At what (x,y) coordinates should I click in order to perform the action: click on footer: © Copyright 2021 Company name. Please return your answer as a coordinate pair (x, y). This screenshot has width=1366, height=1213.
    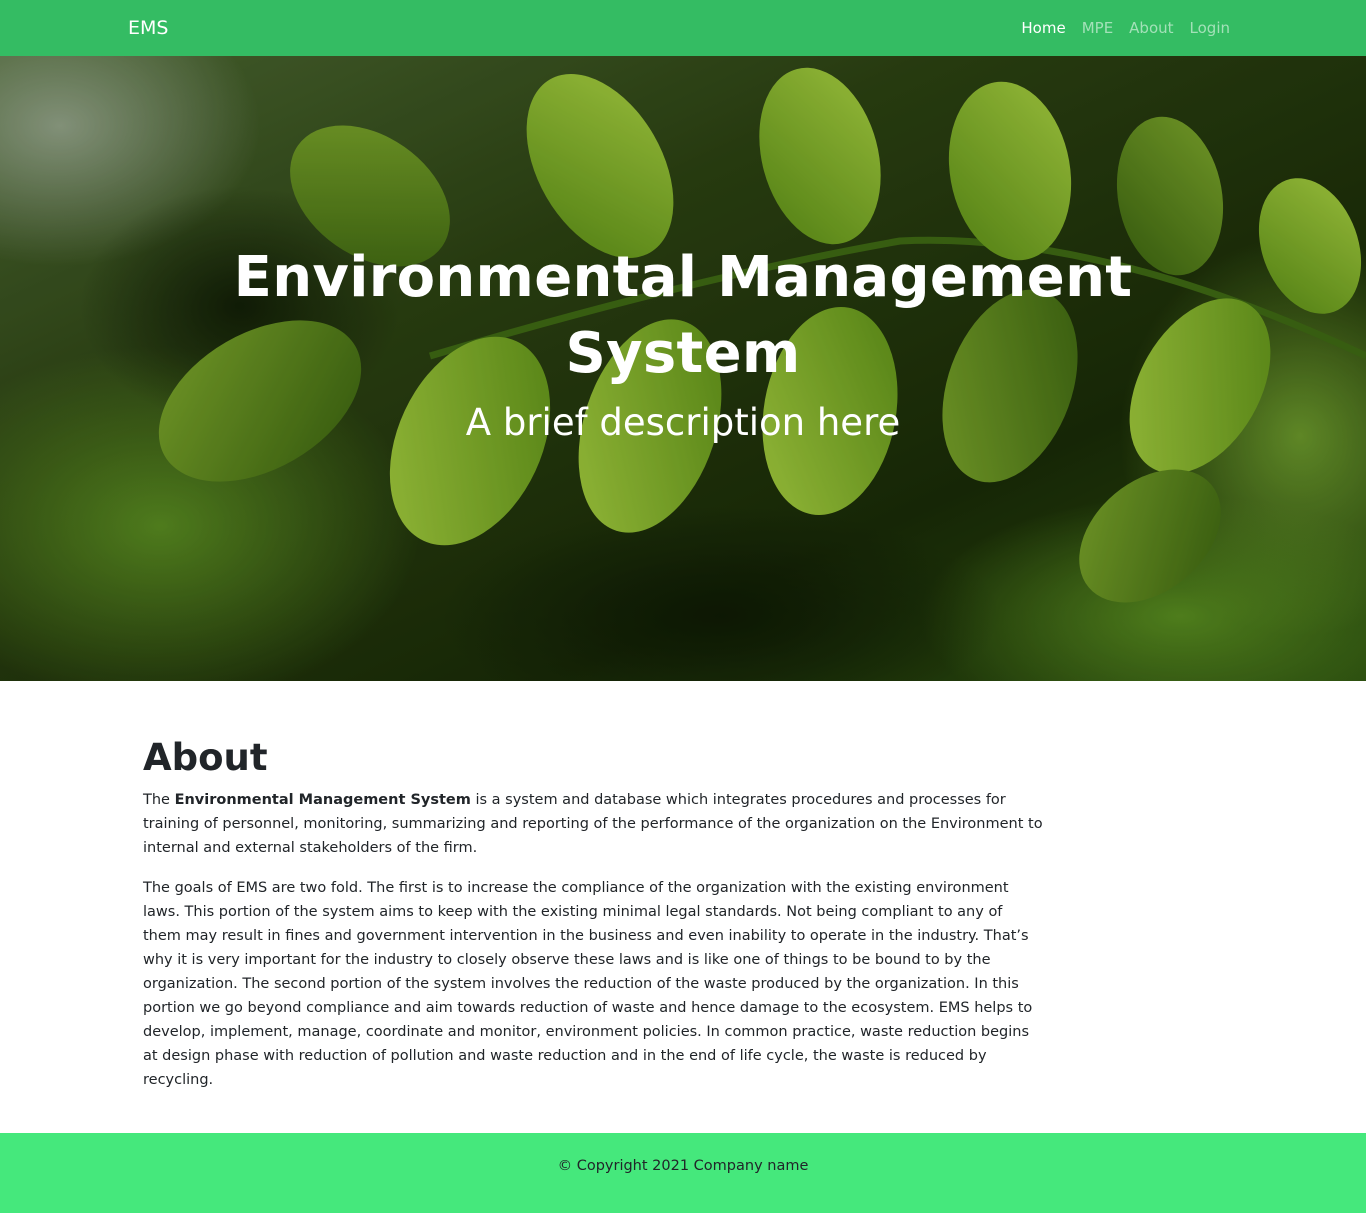
    Looking at the image, I should click on (683, 1173).